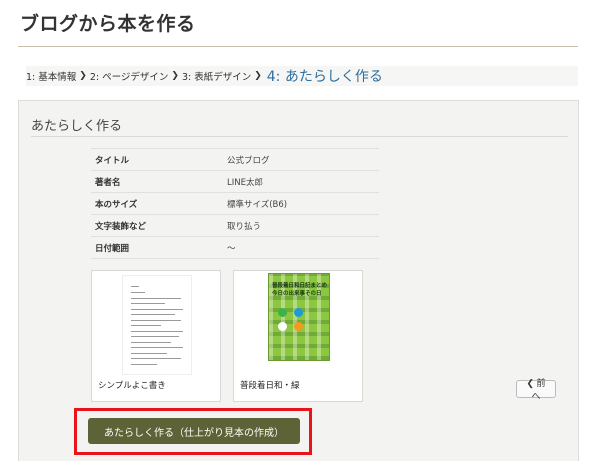 This screenshot has width=600, height=461. What do you see at coordinates (116, 204) in the screenshot?
I see `info-label: 本のサイズ` at bounding box center [116, 204].